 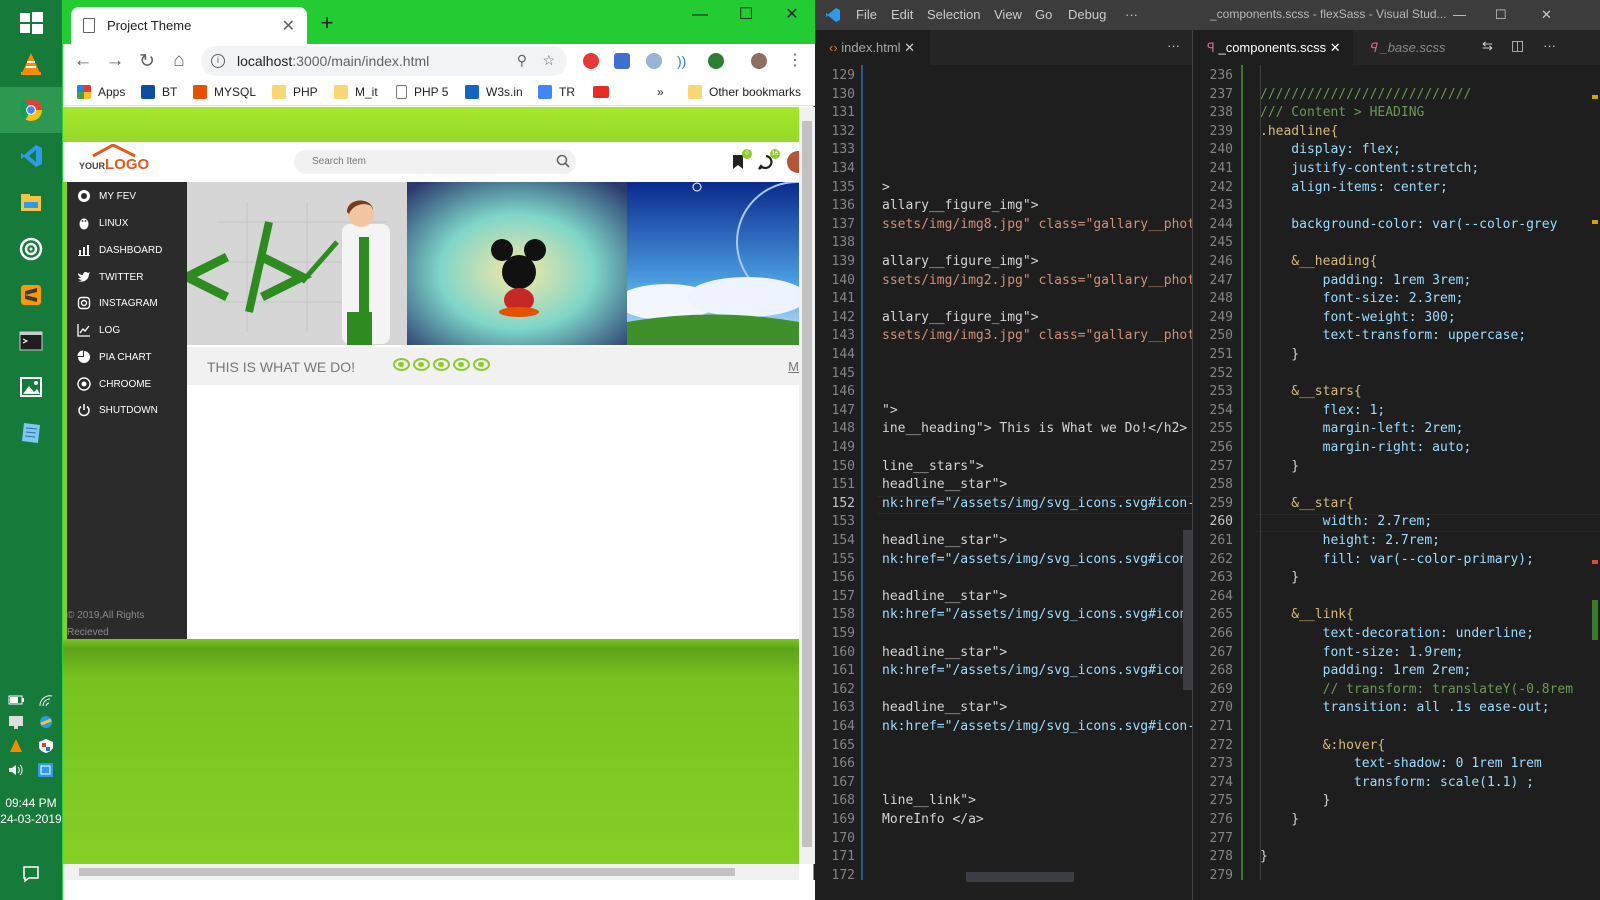 What do you see at coordinates (517, 263) in the screenshot?
I see `gallery-image-mickey` at bounding box center [517, 263].